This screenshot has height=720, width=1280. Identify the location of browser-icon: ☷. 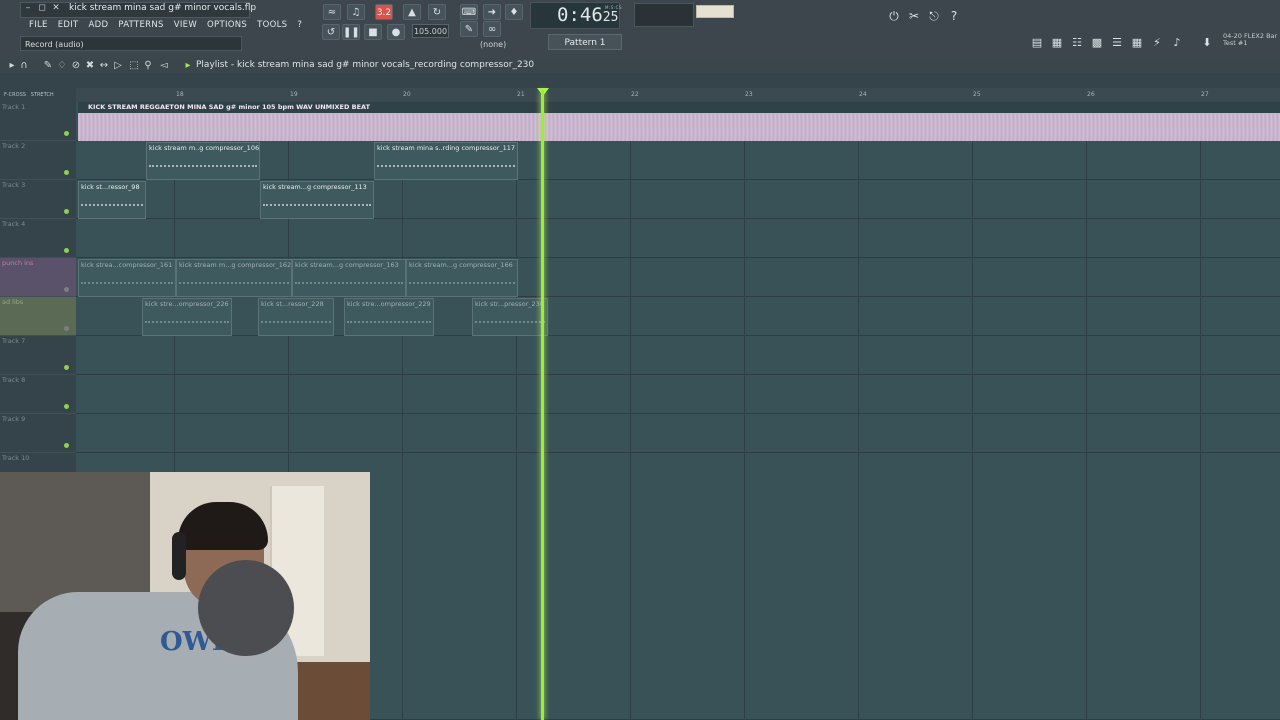
(1077, 43).